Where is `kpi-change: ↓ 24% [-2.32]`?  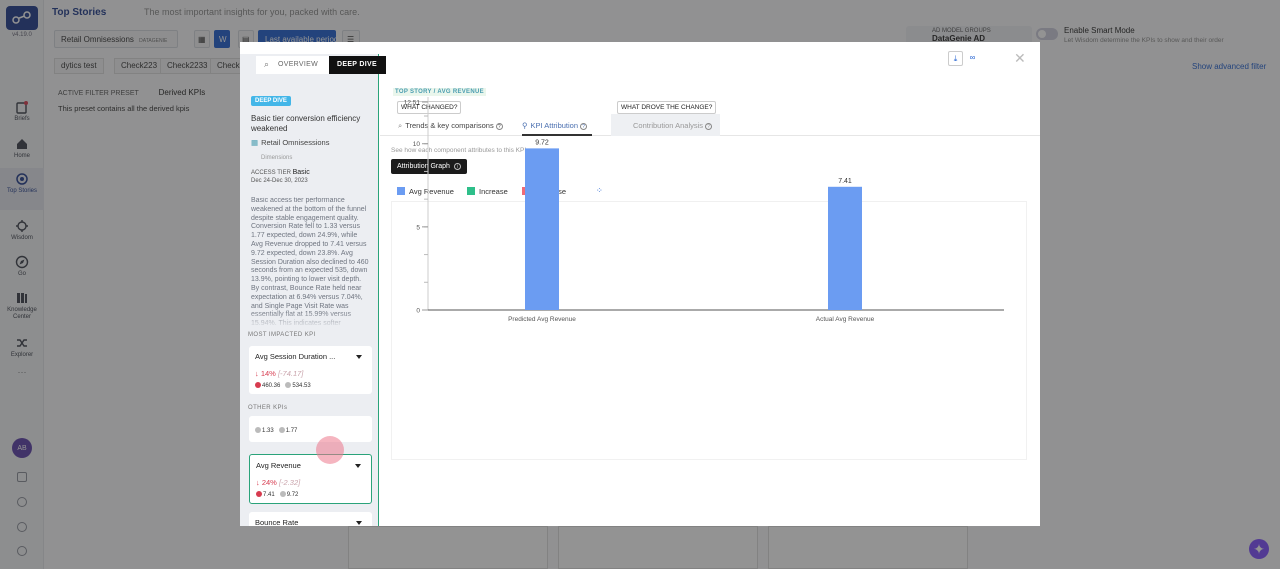
kpi-change: ↓ 24% [-2.32] is located at coordinates (278, 482).